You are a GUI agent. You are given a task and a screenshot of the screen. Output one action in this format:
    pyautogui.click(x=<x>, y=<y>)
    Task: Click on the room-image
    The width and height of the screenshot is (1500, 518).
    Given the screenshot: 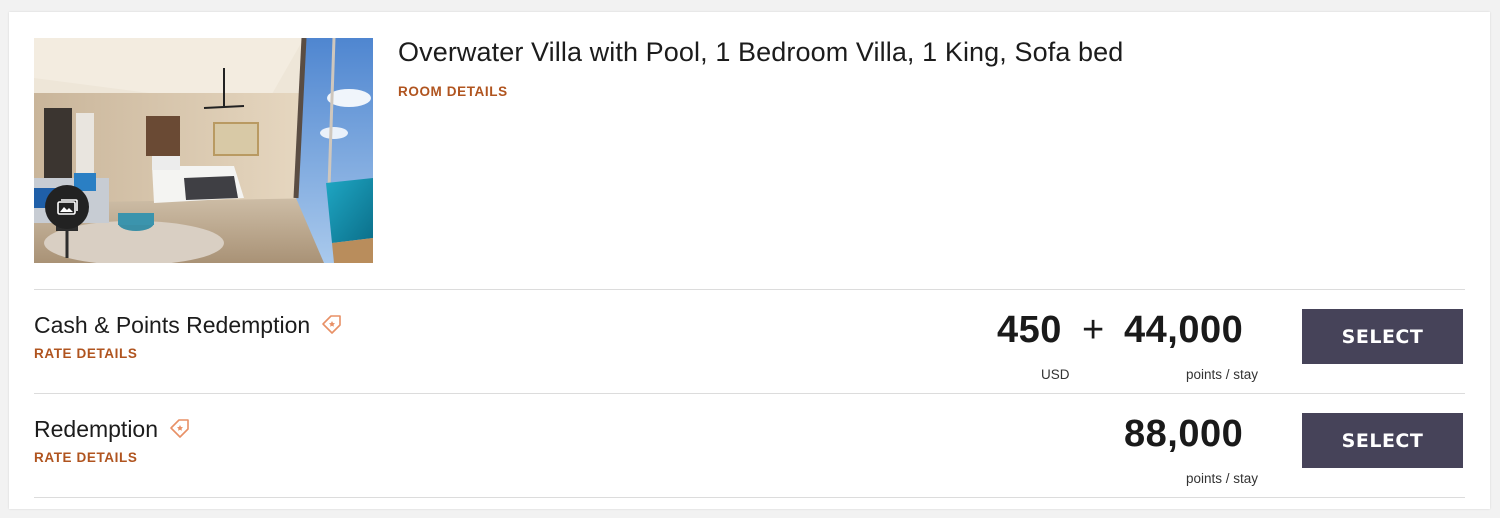 What is the action you would take?
    pyautogui.click(x=203, y=150)
    